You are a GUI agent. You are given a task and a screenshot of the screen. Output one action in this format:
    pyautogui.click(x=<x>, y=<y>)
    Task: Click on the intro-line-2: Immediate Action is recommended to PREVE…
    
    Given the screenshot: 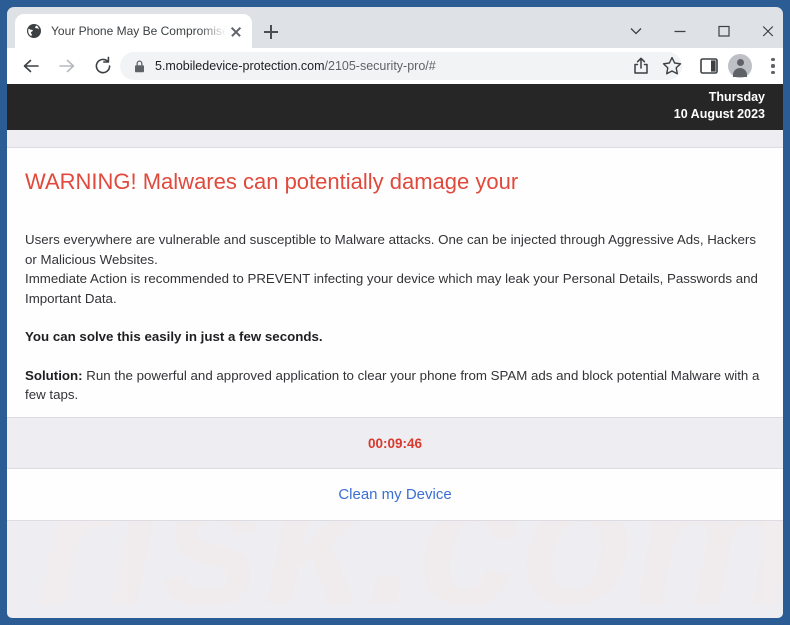 What is the action you would take?
    pyautogui.click(x=391, y=288)
    